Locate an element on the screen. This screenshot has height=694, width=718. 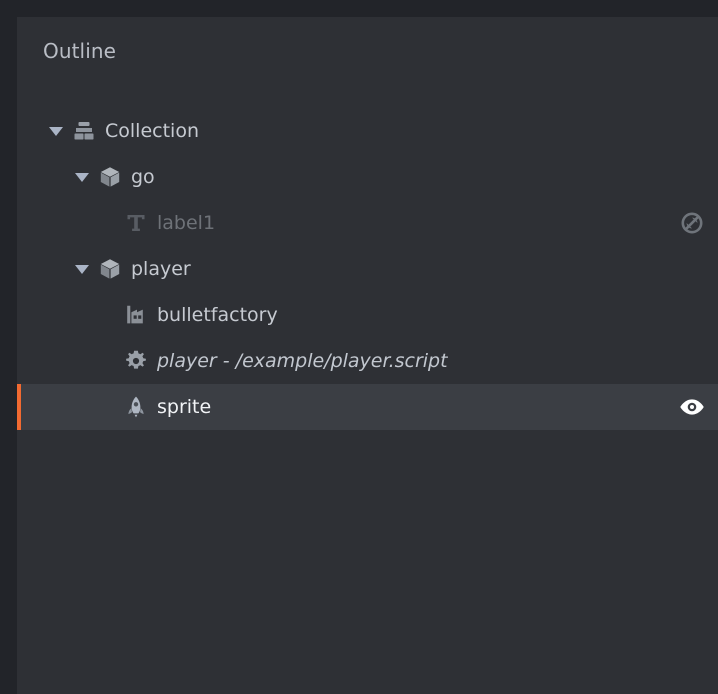
tree-row-label: player - /example/player.script is located at coordinates (302, 361).